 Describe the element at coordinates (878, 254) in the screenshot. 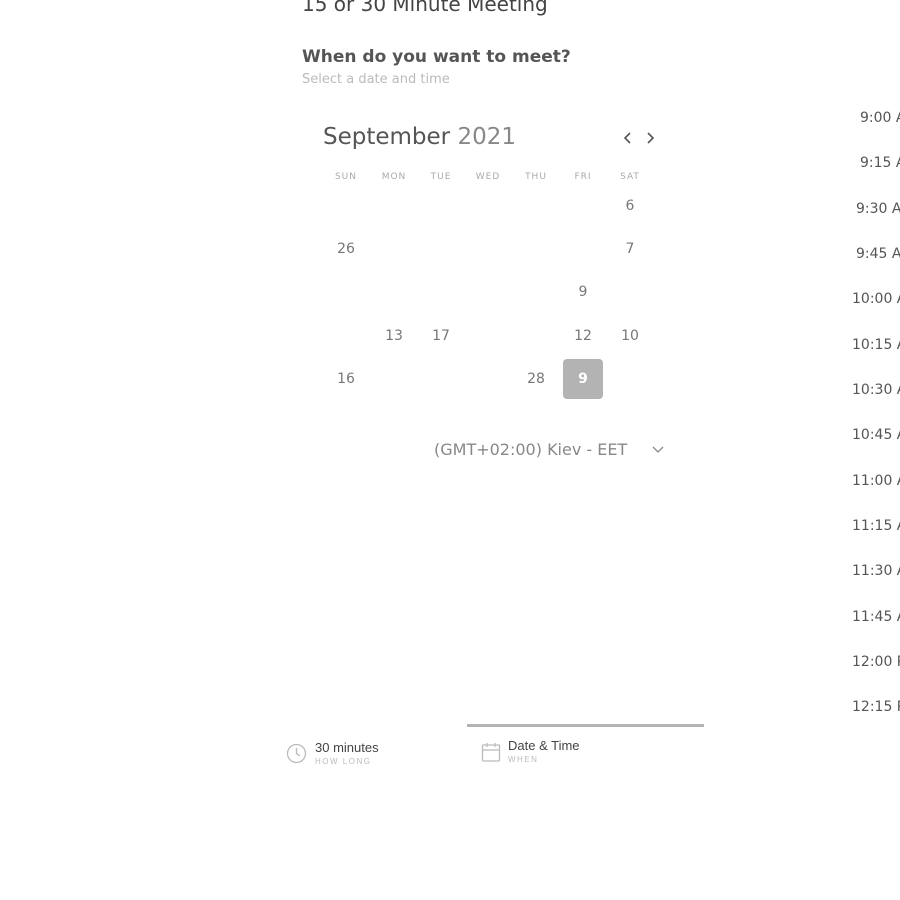

I see `time-slot: 9:45 AM` at that location.